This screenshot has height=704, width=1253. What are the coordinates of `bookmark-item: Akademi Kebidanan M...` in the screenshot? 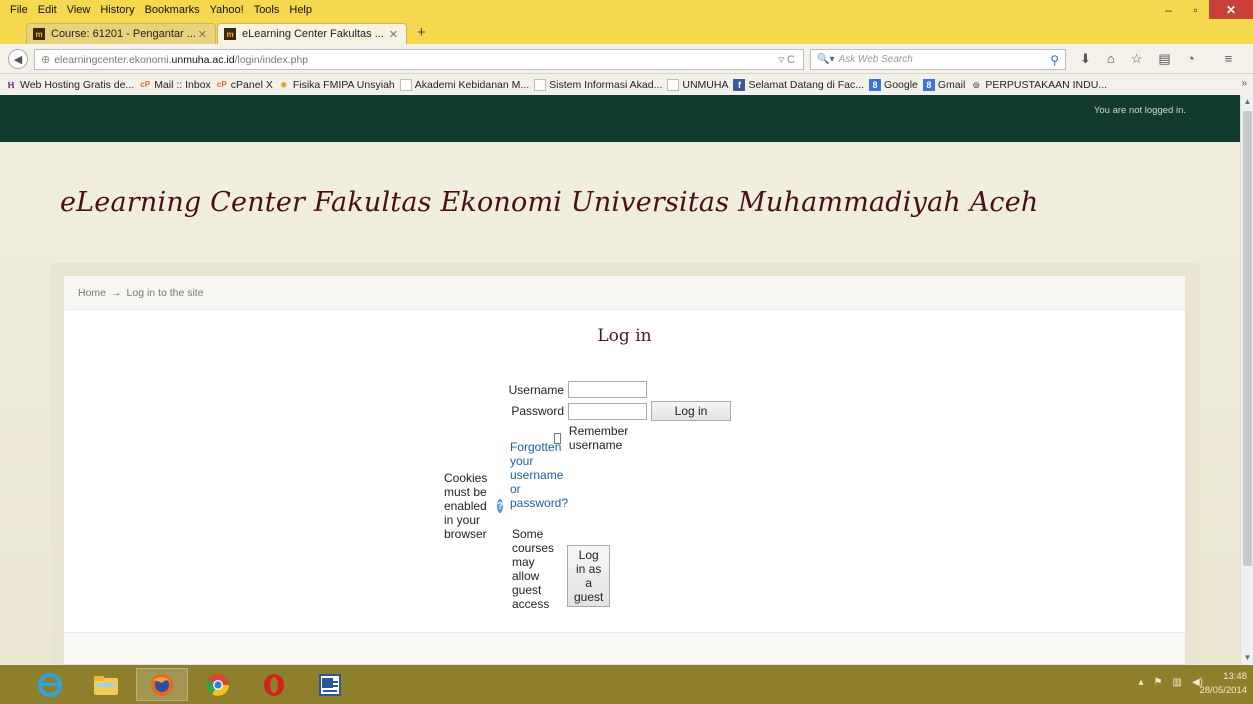 It's located at (464, 84).